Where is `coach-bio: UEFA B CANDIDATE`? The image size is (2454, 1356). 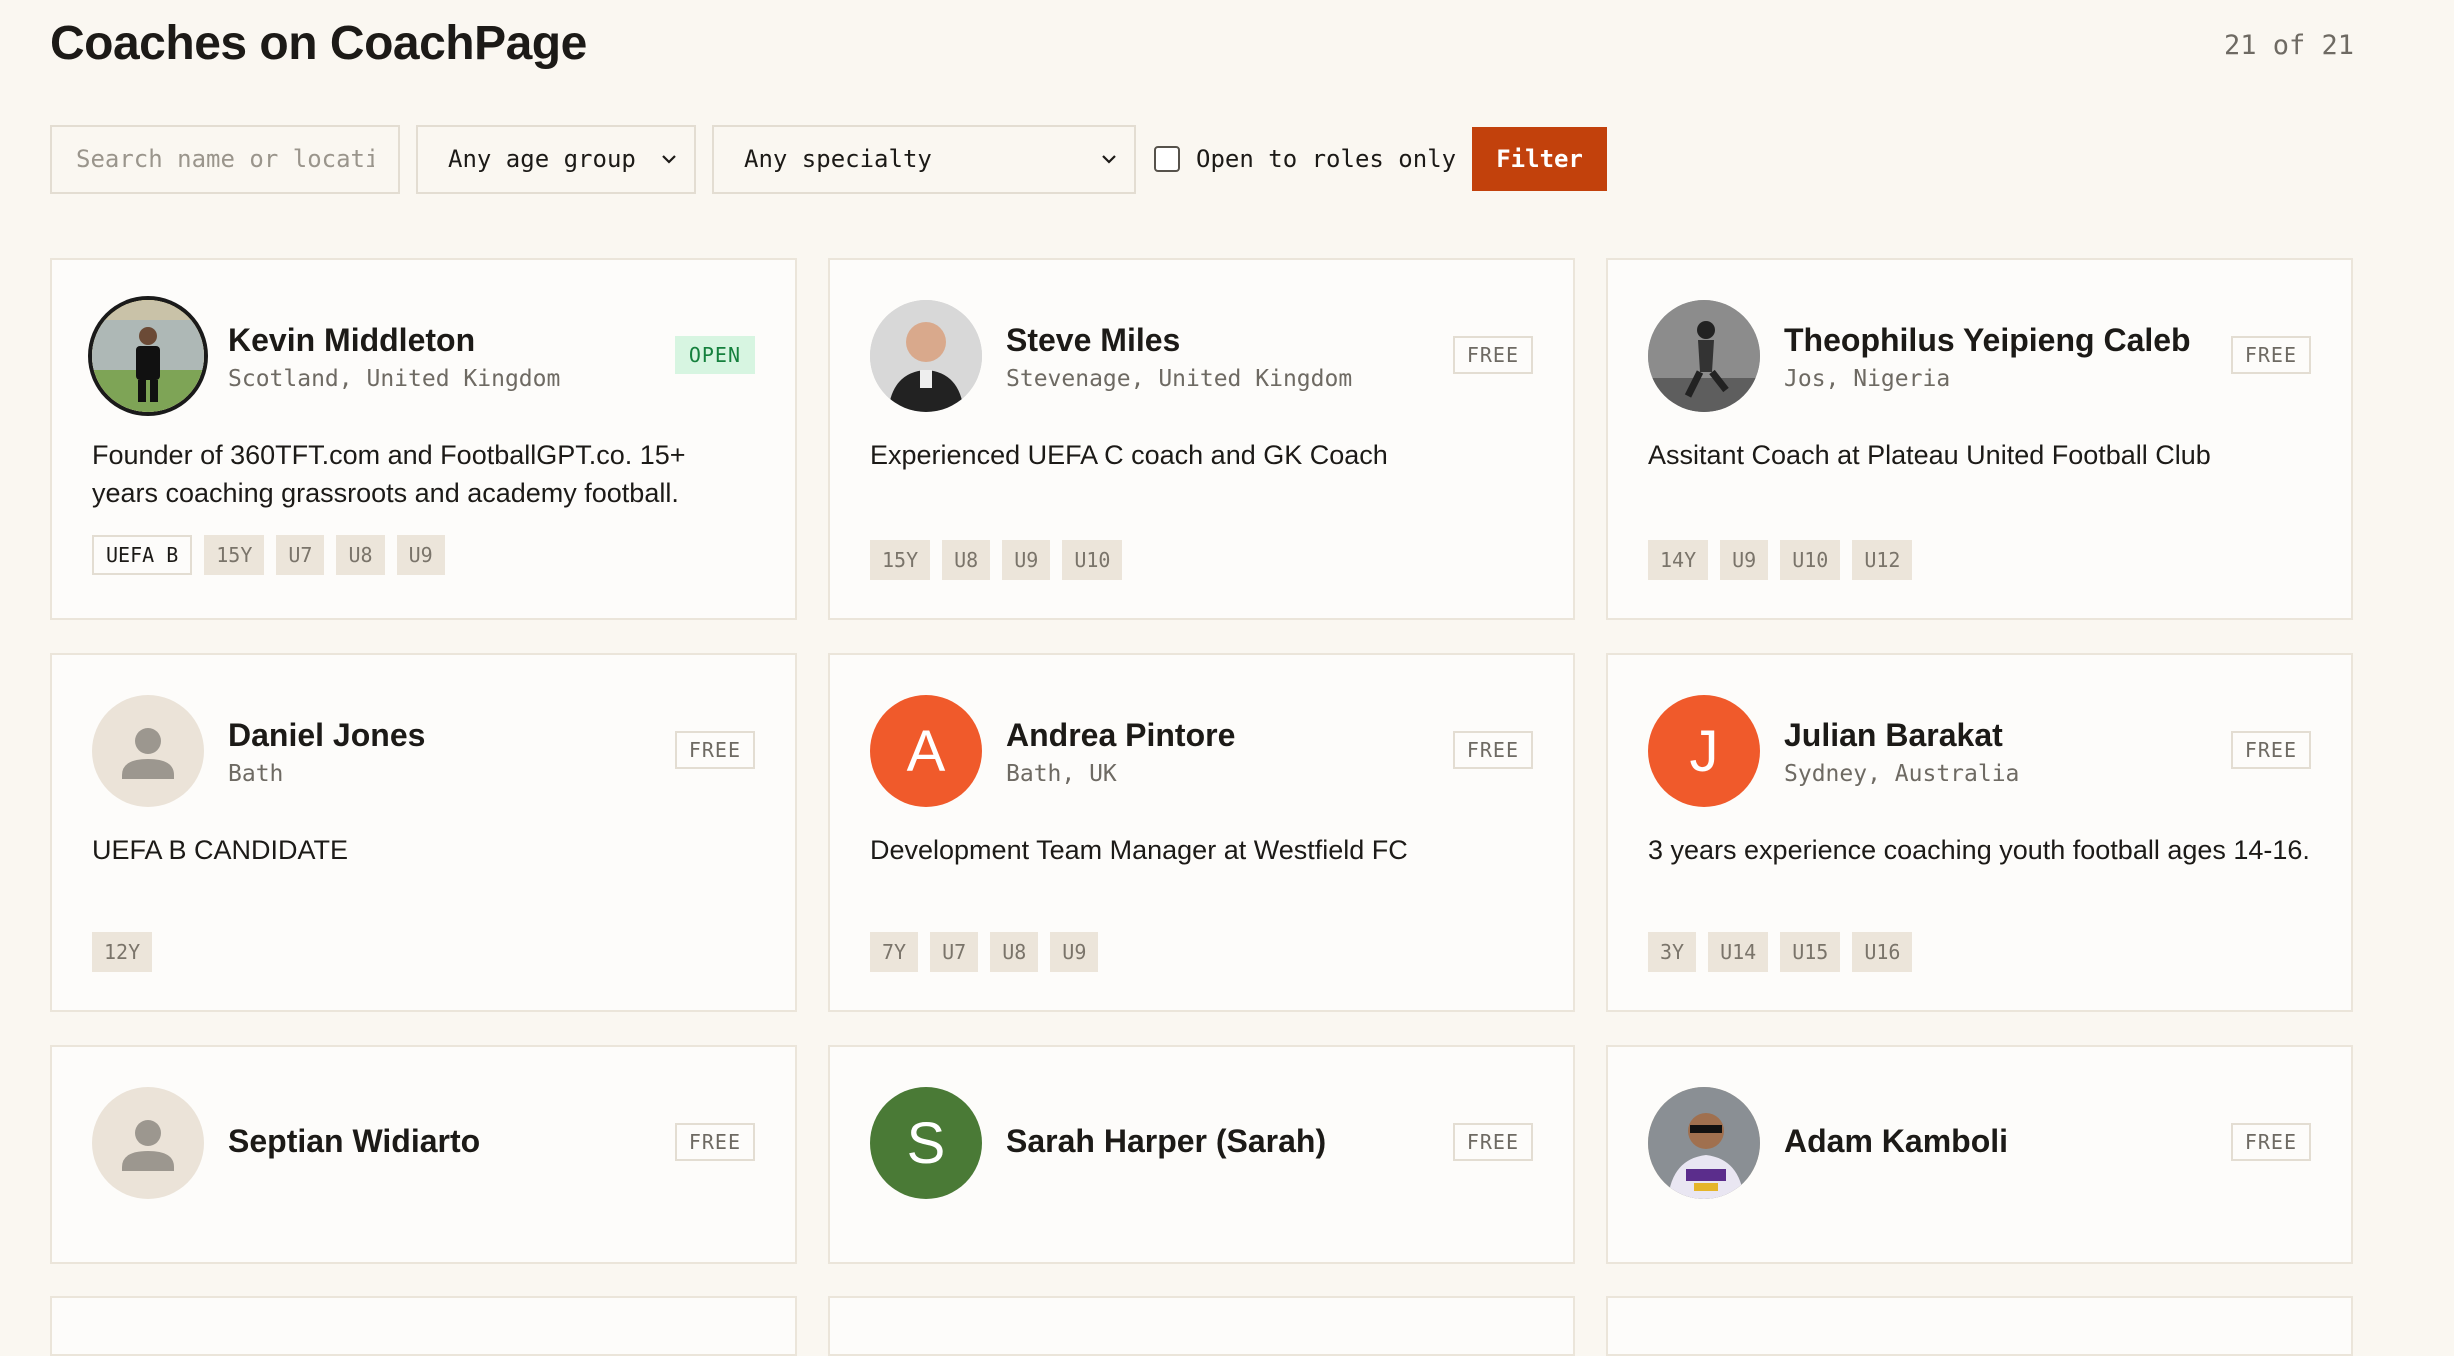 coach-bio: UEFA B CANDIDATE is located at coordinates (220, 850).